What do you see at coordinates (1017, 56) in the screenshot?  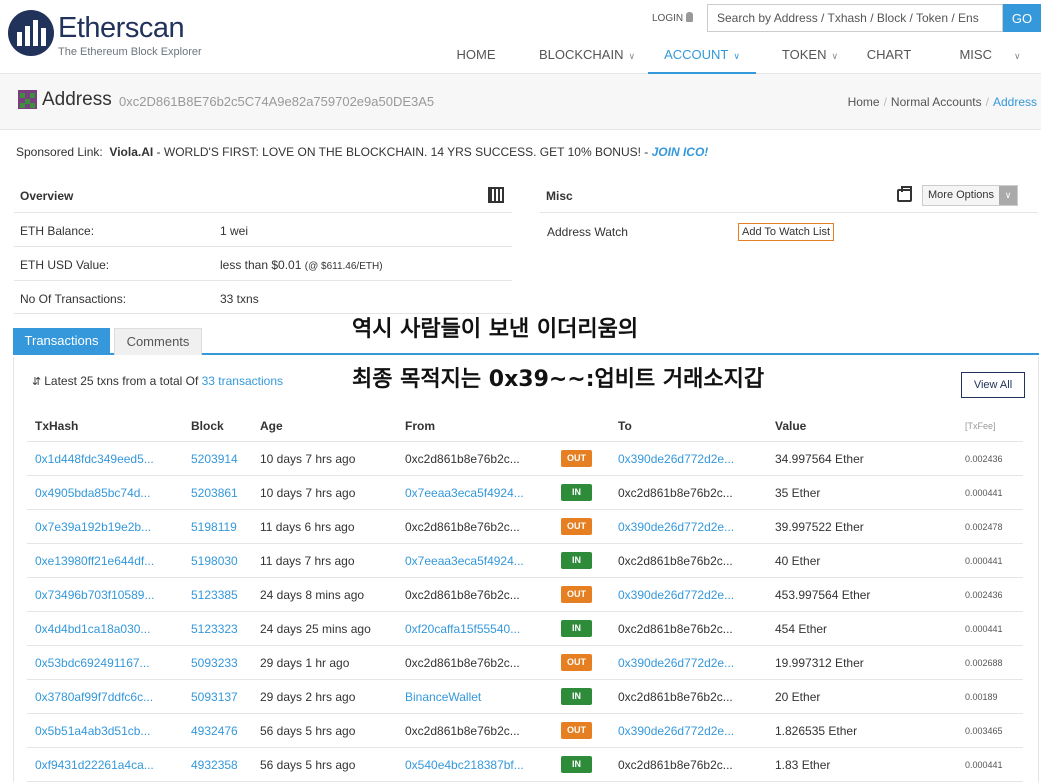 I see `chevron-down-icon: ∨` at bounding box center [1017, 56].